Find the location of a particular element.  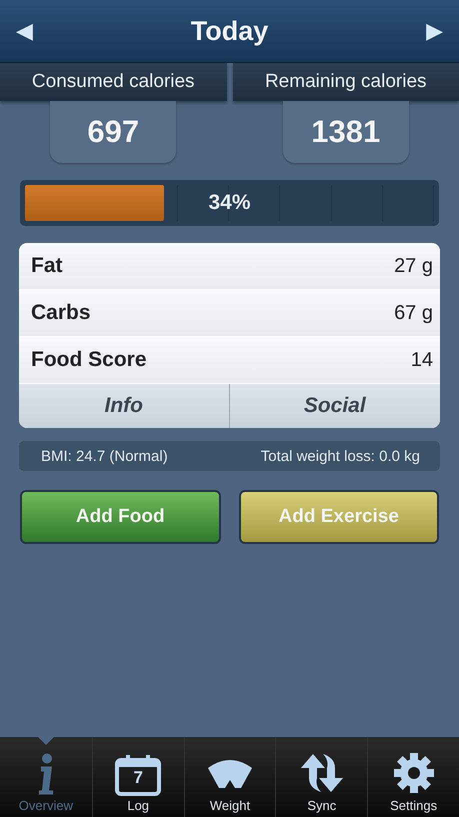

nutrient-value: 67 g is located at coordinates (413, 313).